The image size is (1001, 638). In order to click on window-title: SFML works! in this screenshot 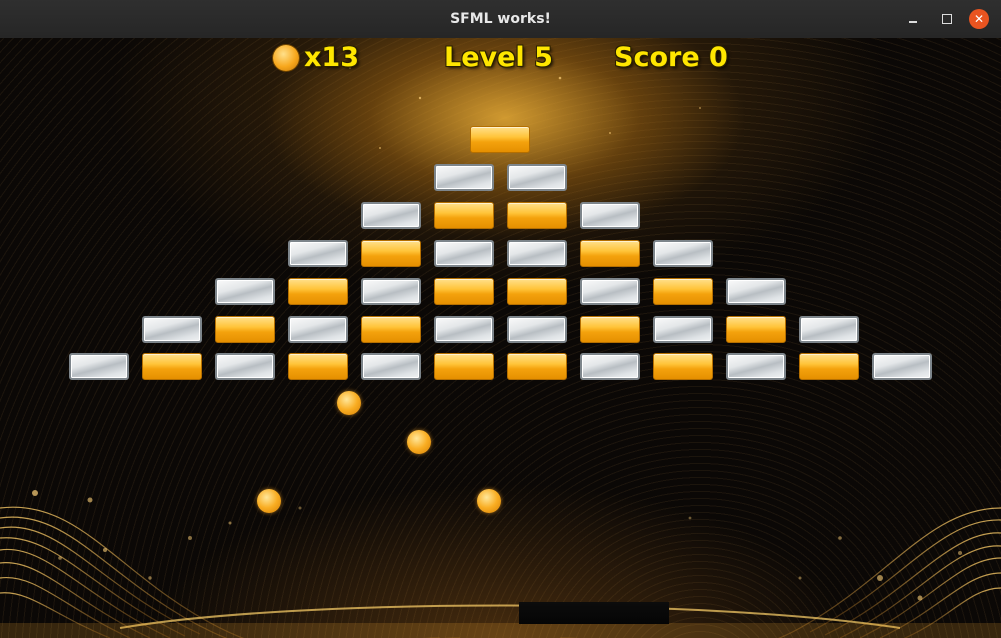, I will do `click(500, 19)`.